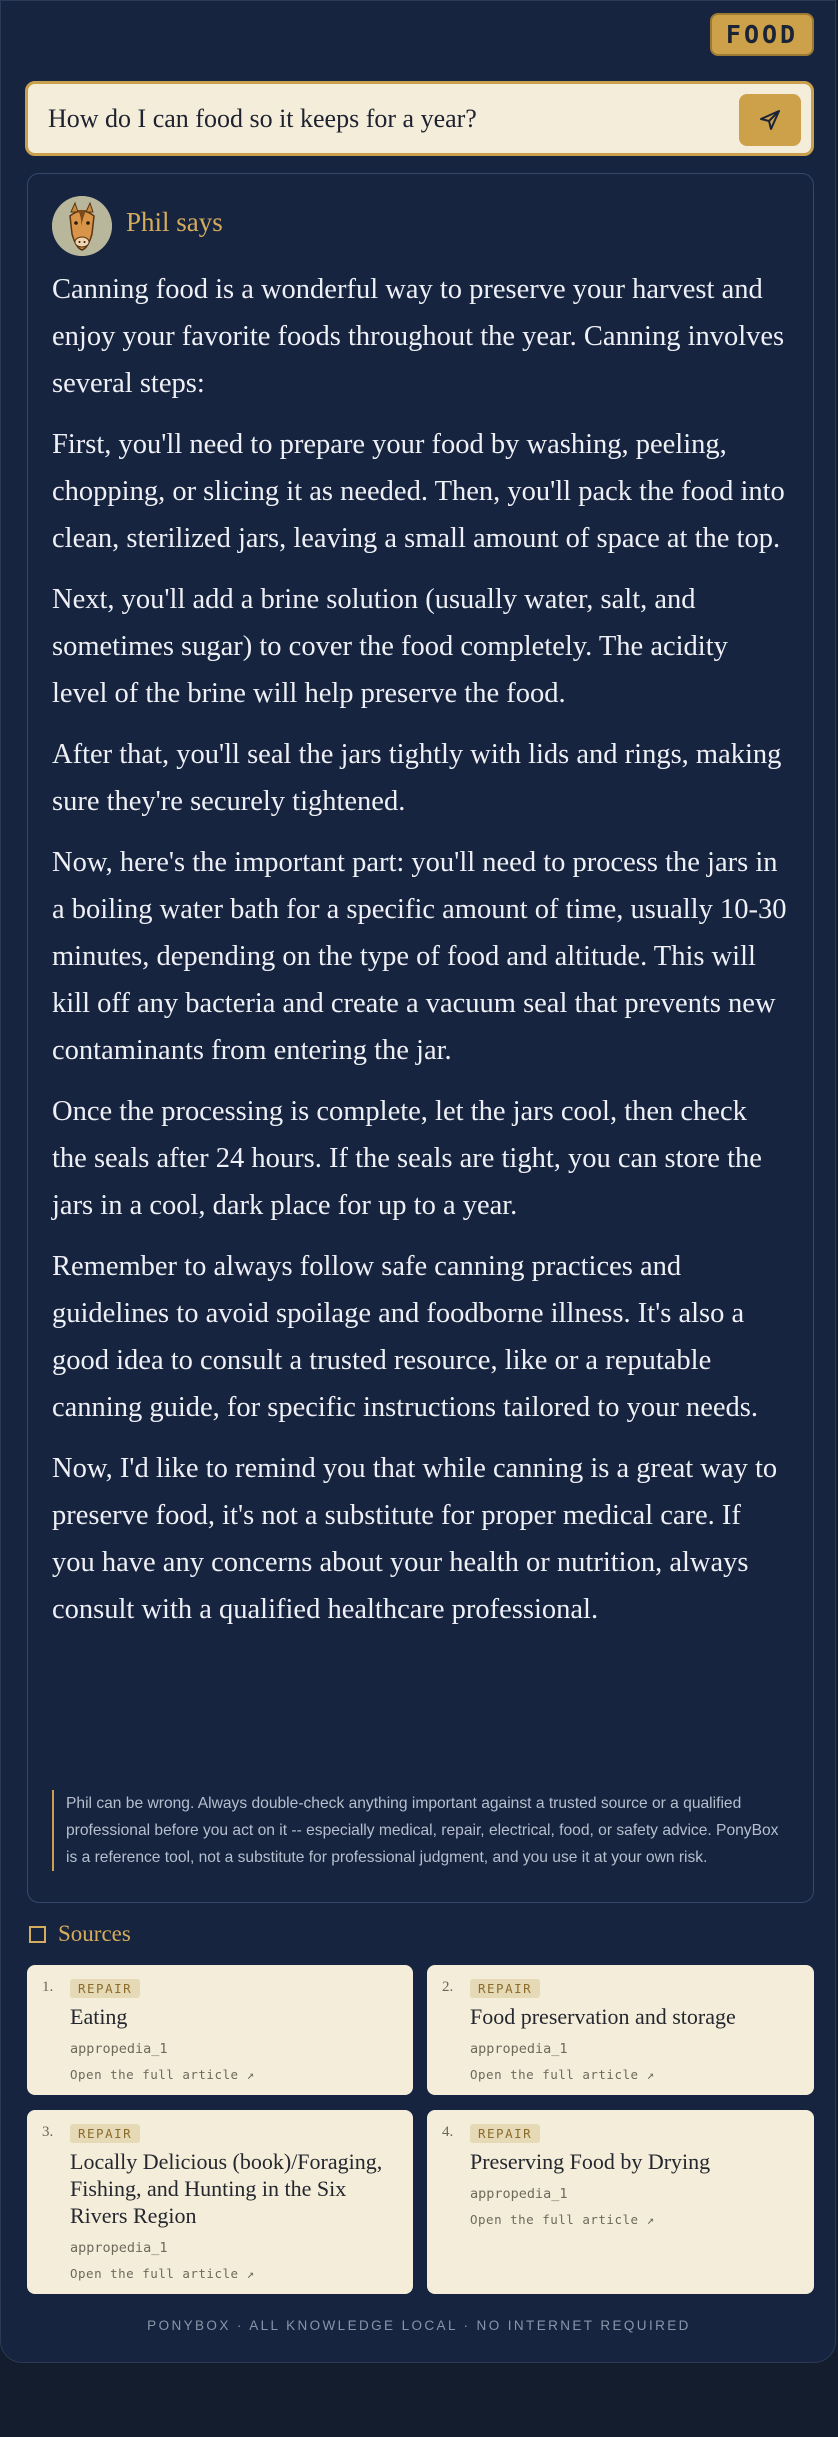  I want to click on send-button, so click(770, 120).